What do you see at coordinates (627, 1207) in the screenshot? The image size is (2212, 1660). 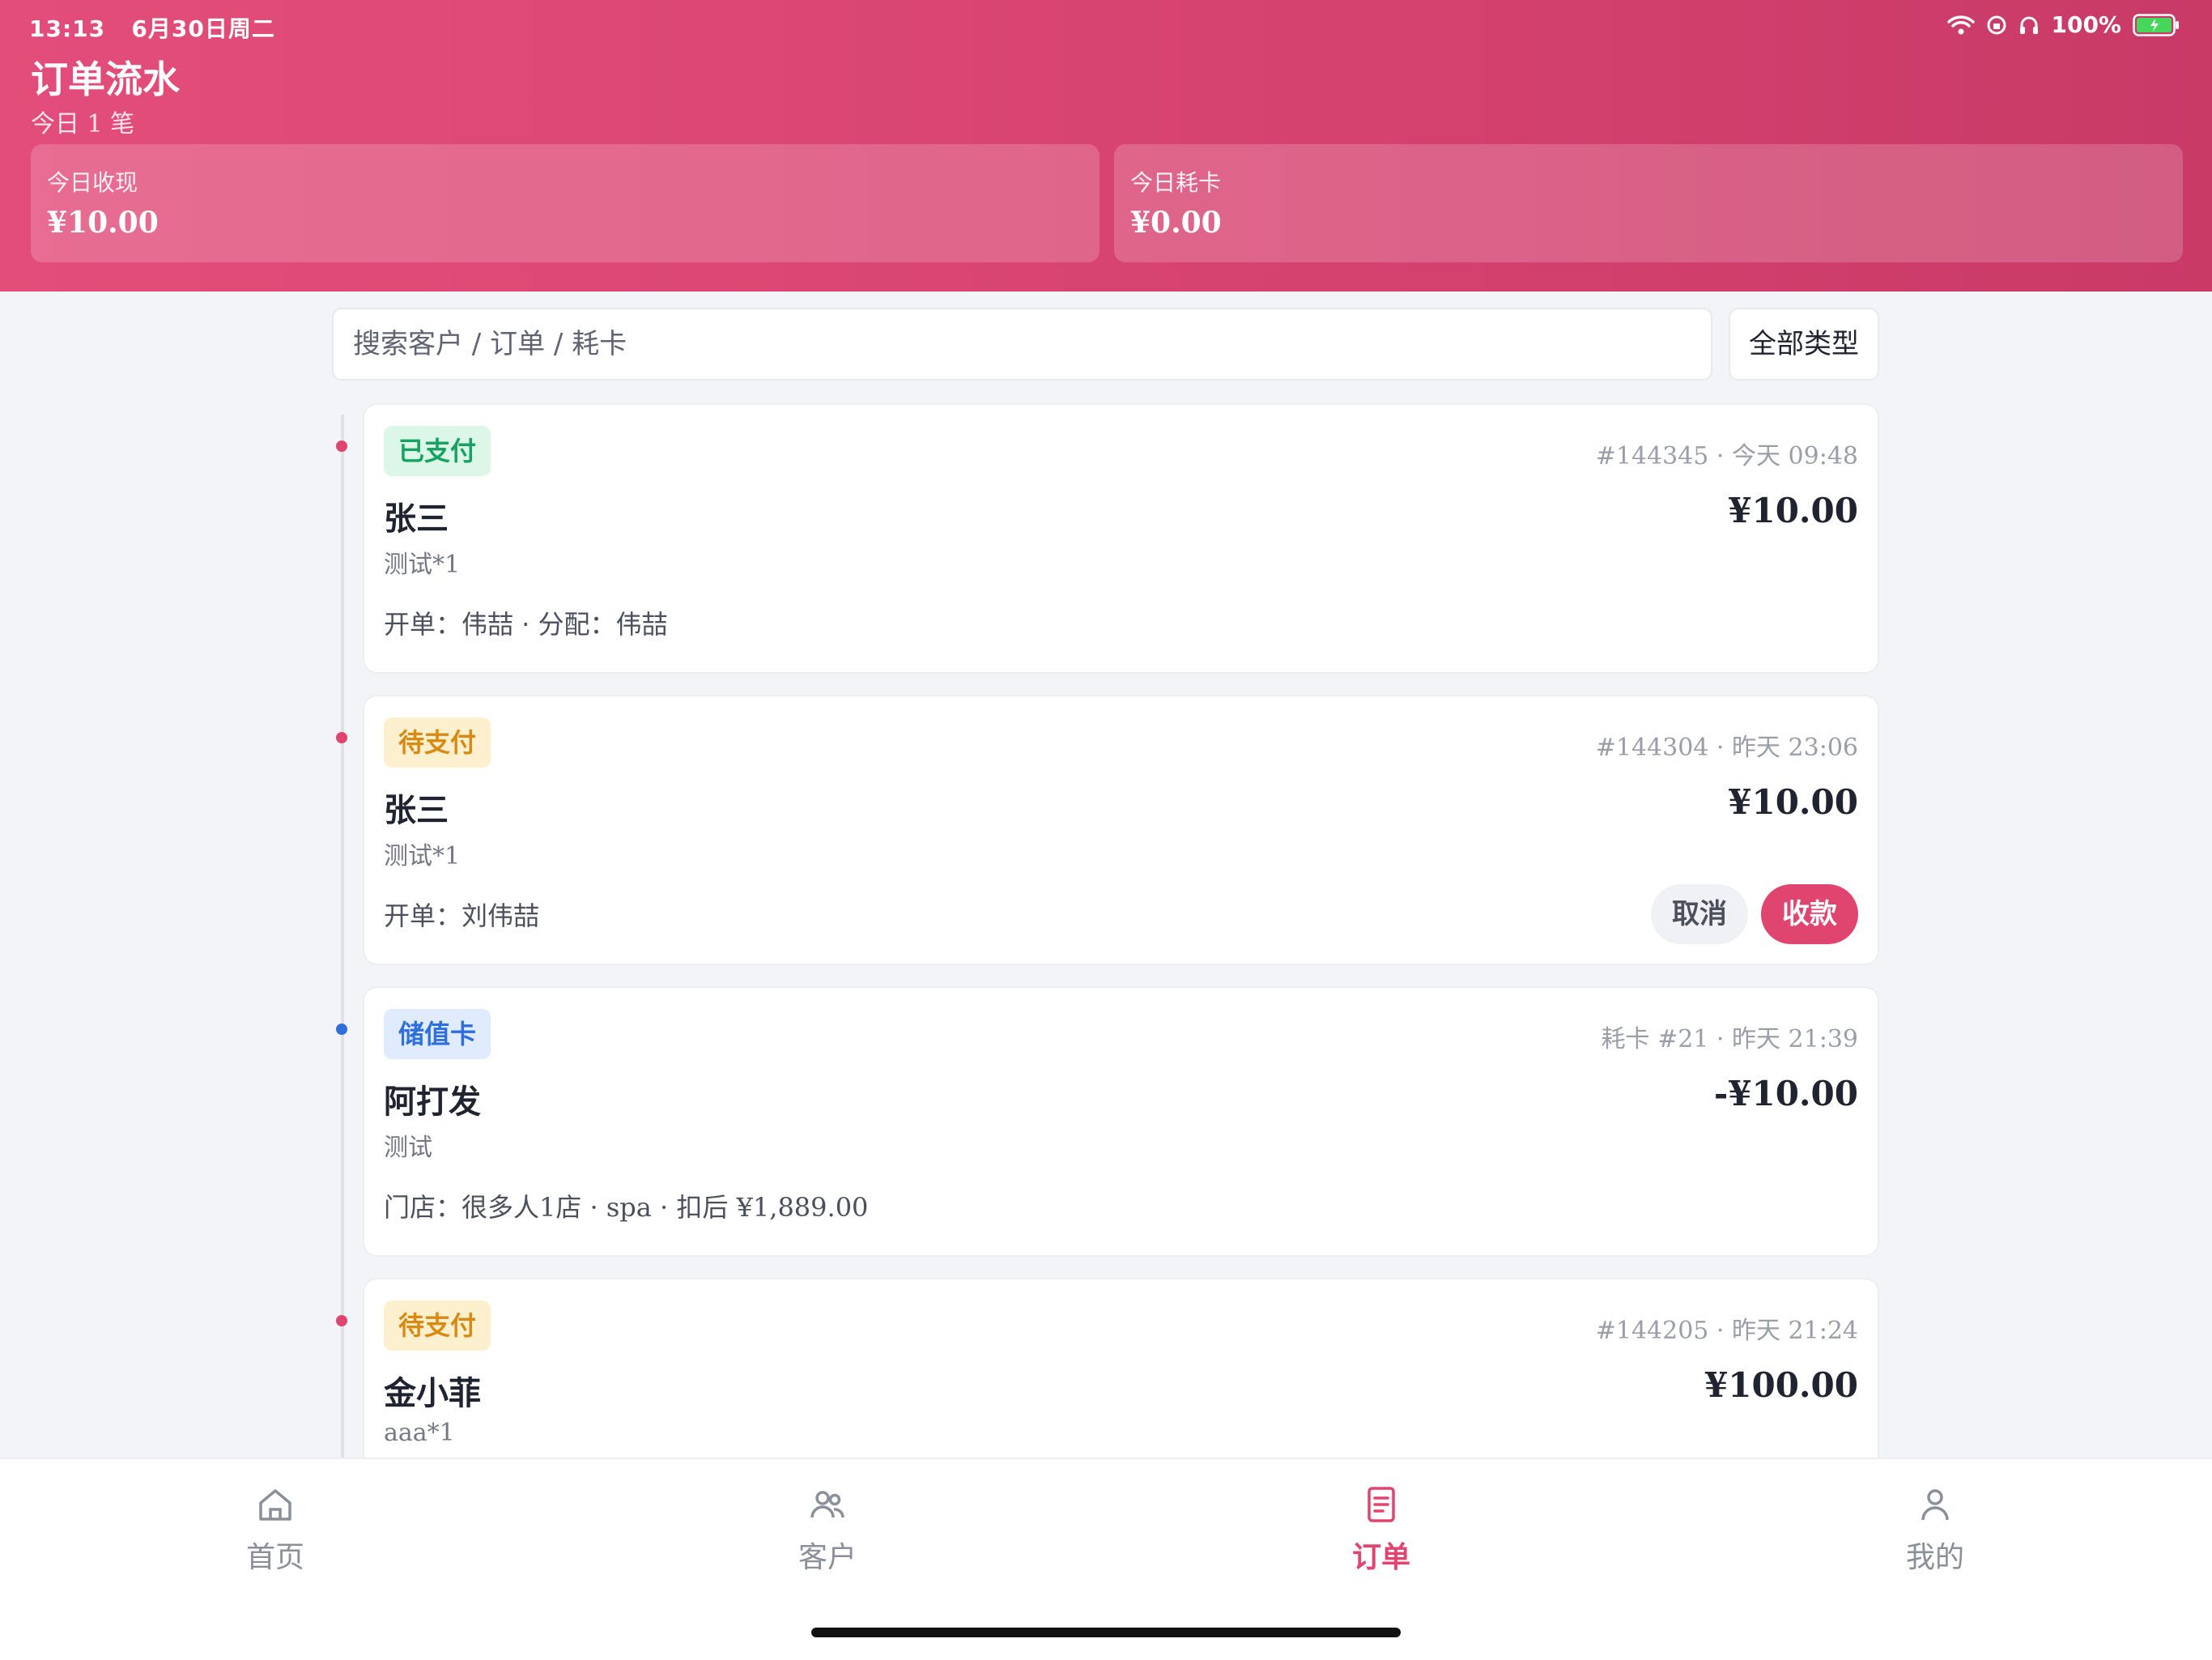 I see `order-detail: 门店：很多人1店 · spa · 扣后 ¥1,889.00` at bounding box center [627, 1207].